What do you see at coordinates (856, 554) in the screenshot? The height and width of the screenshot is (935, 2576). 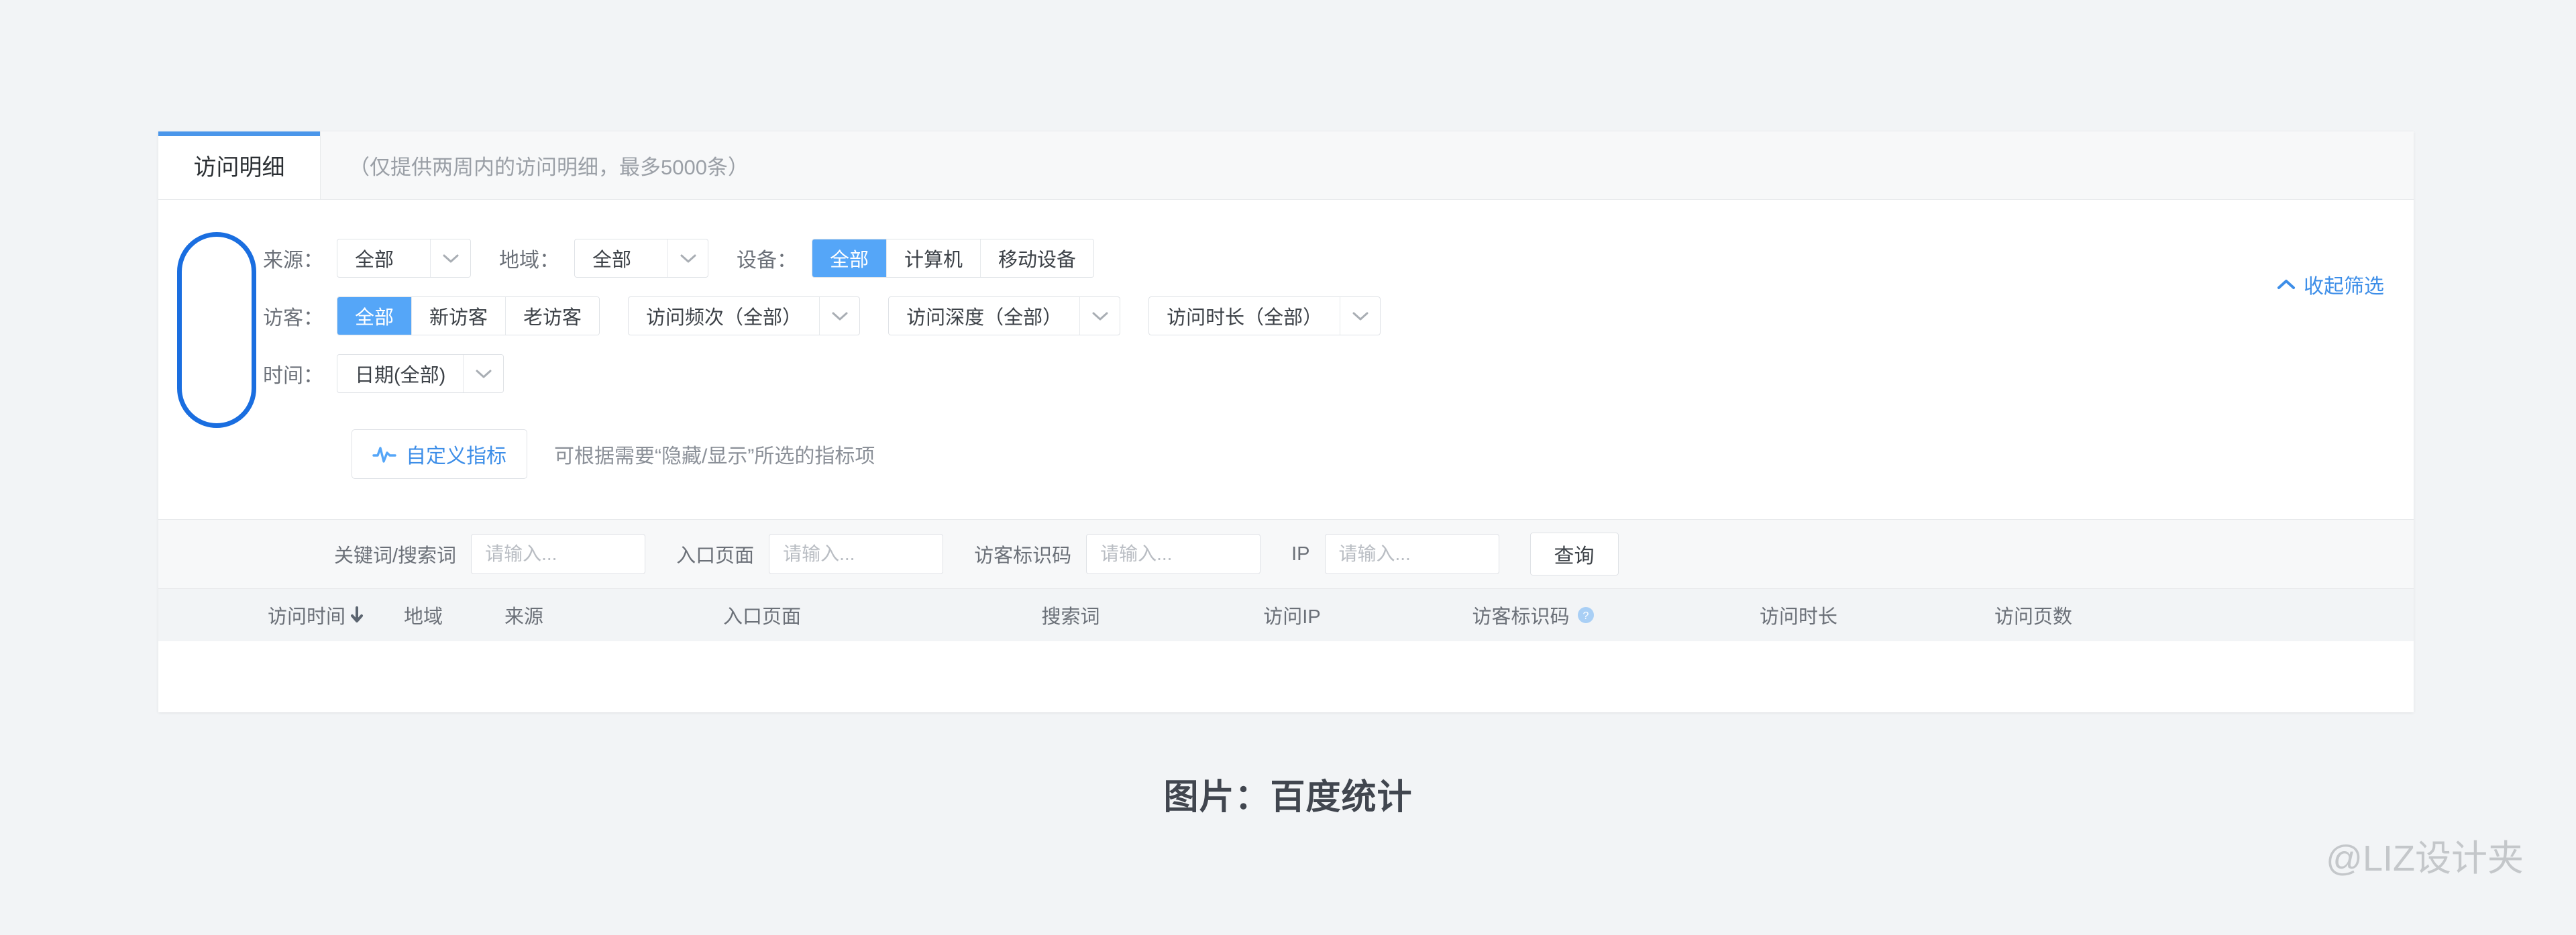 I see `landing-page-input` at bounding box center [856, 554].